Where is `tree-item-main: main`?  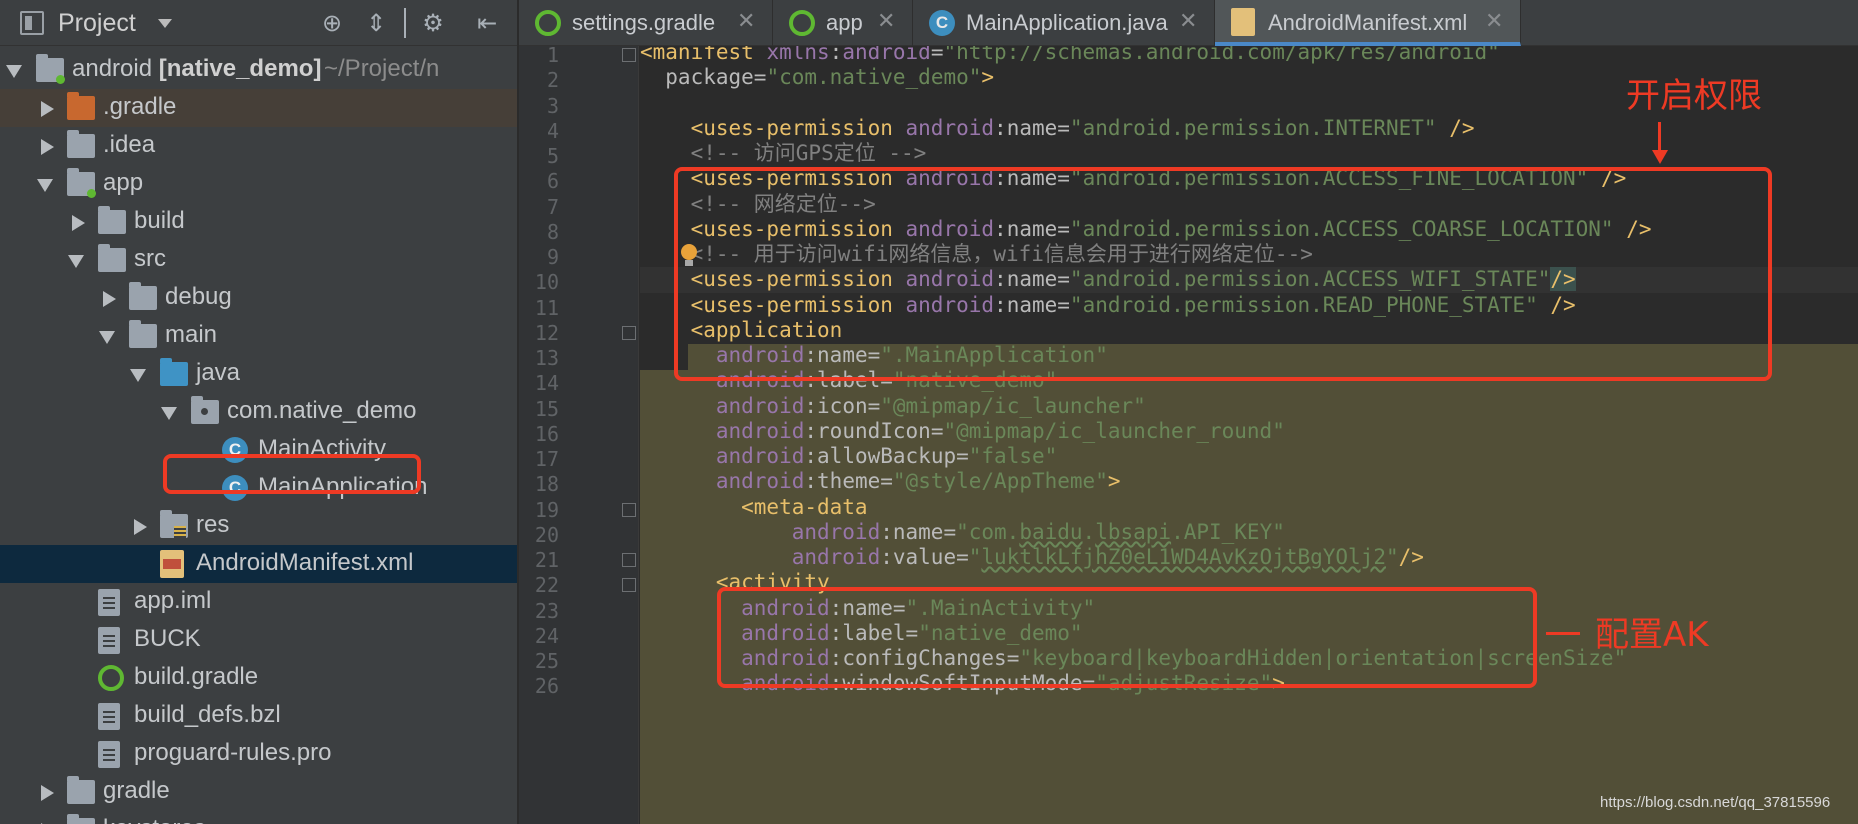 tree-item-main: main is located at coordinates (258, 336).